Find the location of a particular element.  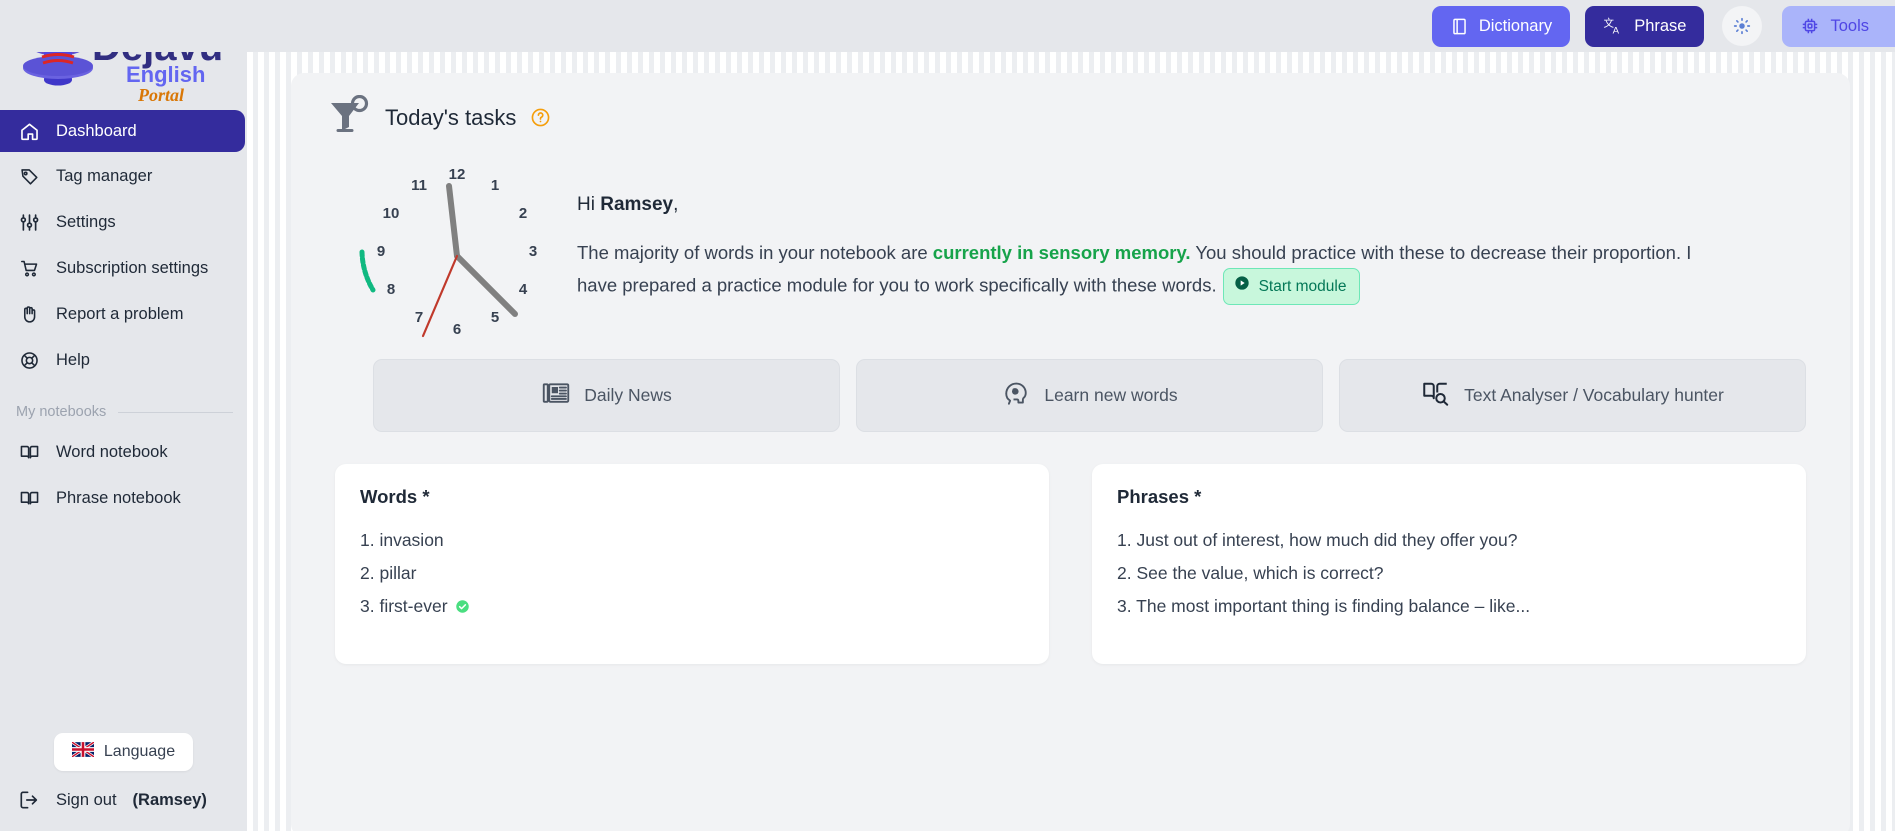

dictionary-label: Dictionary is located at coordinates (1515, 25).